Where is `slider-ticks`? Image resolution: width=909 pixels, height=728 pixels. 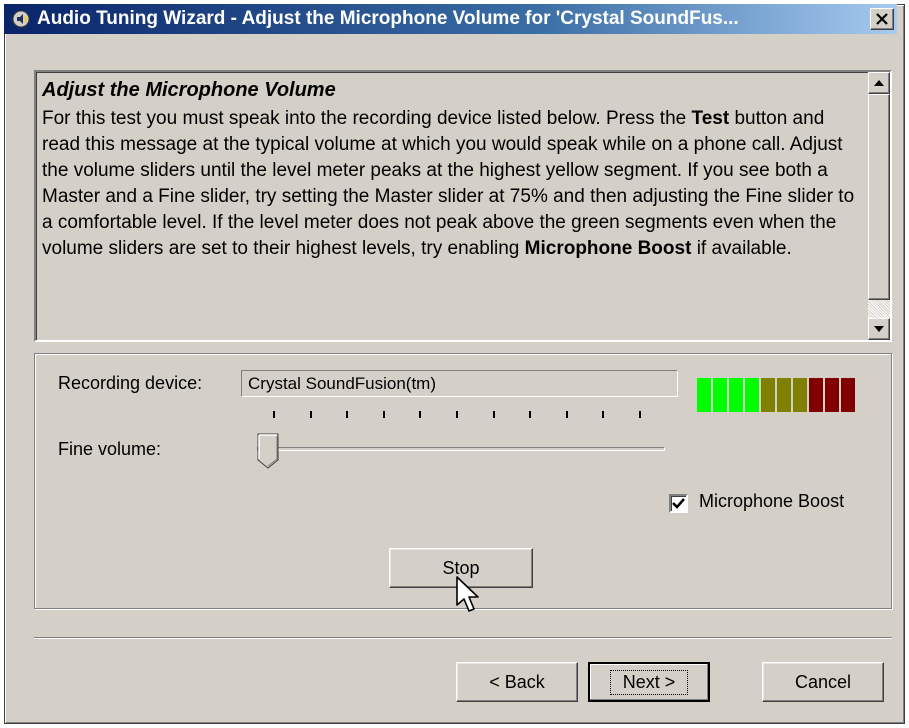
slider-ticks is located at coordinates (457, 415).